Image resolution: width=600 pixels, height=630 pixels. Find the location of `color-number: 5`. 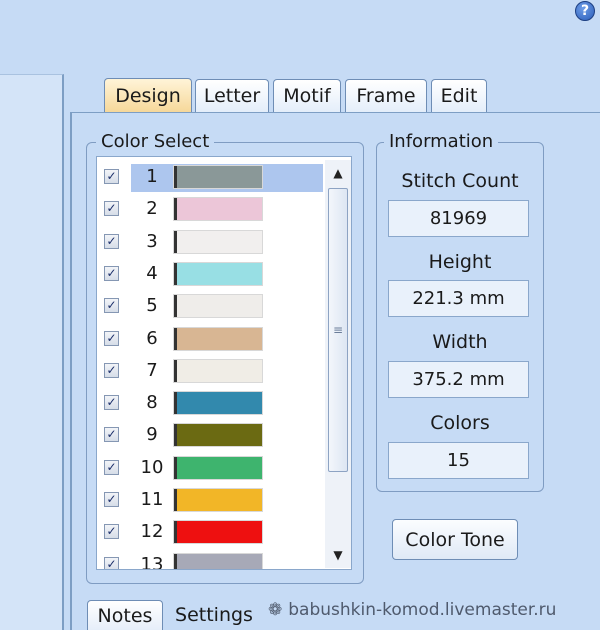

color-number: 5 is located at coordinates (152, 306).